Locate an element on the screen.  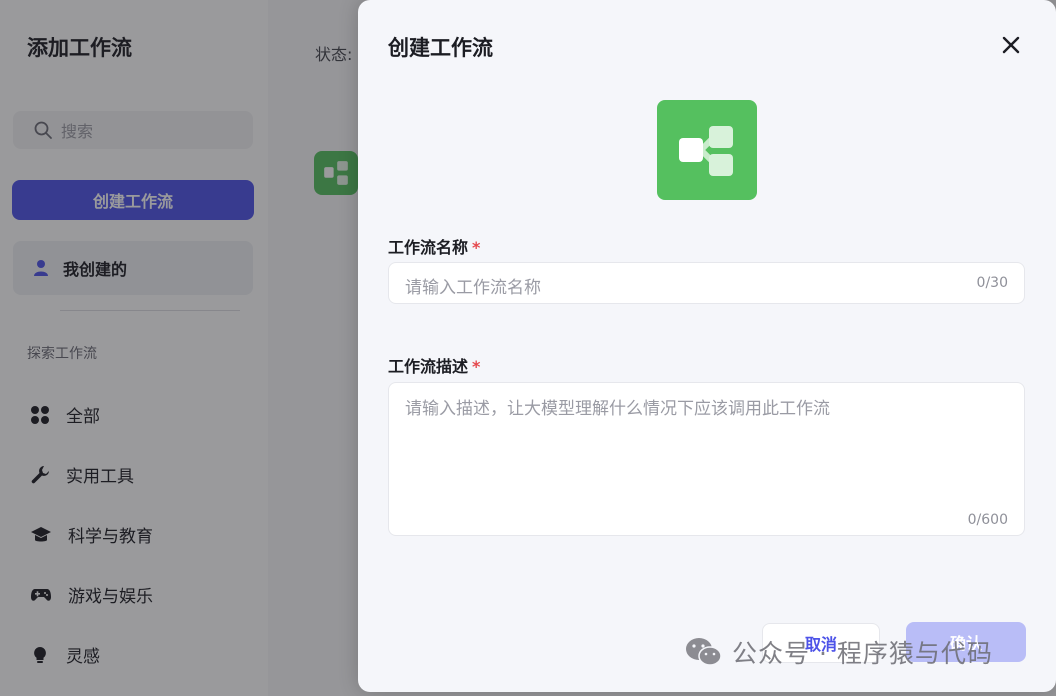
watermark: 公众号 · 程序猿与代码 is located at coordinates (838, 652).